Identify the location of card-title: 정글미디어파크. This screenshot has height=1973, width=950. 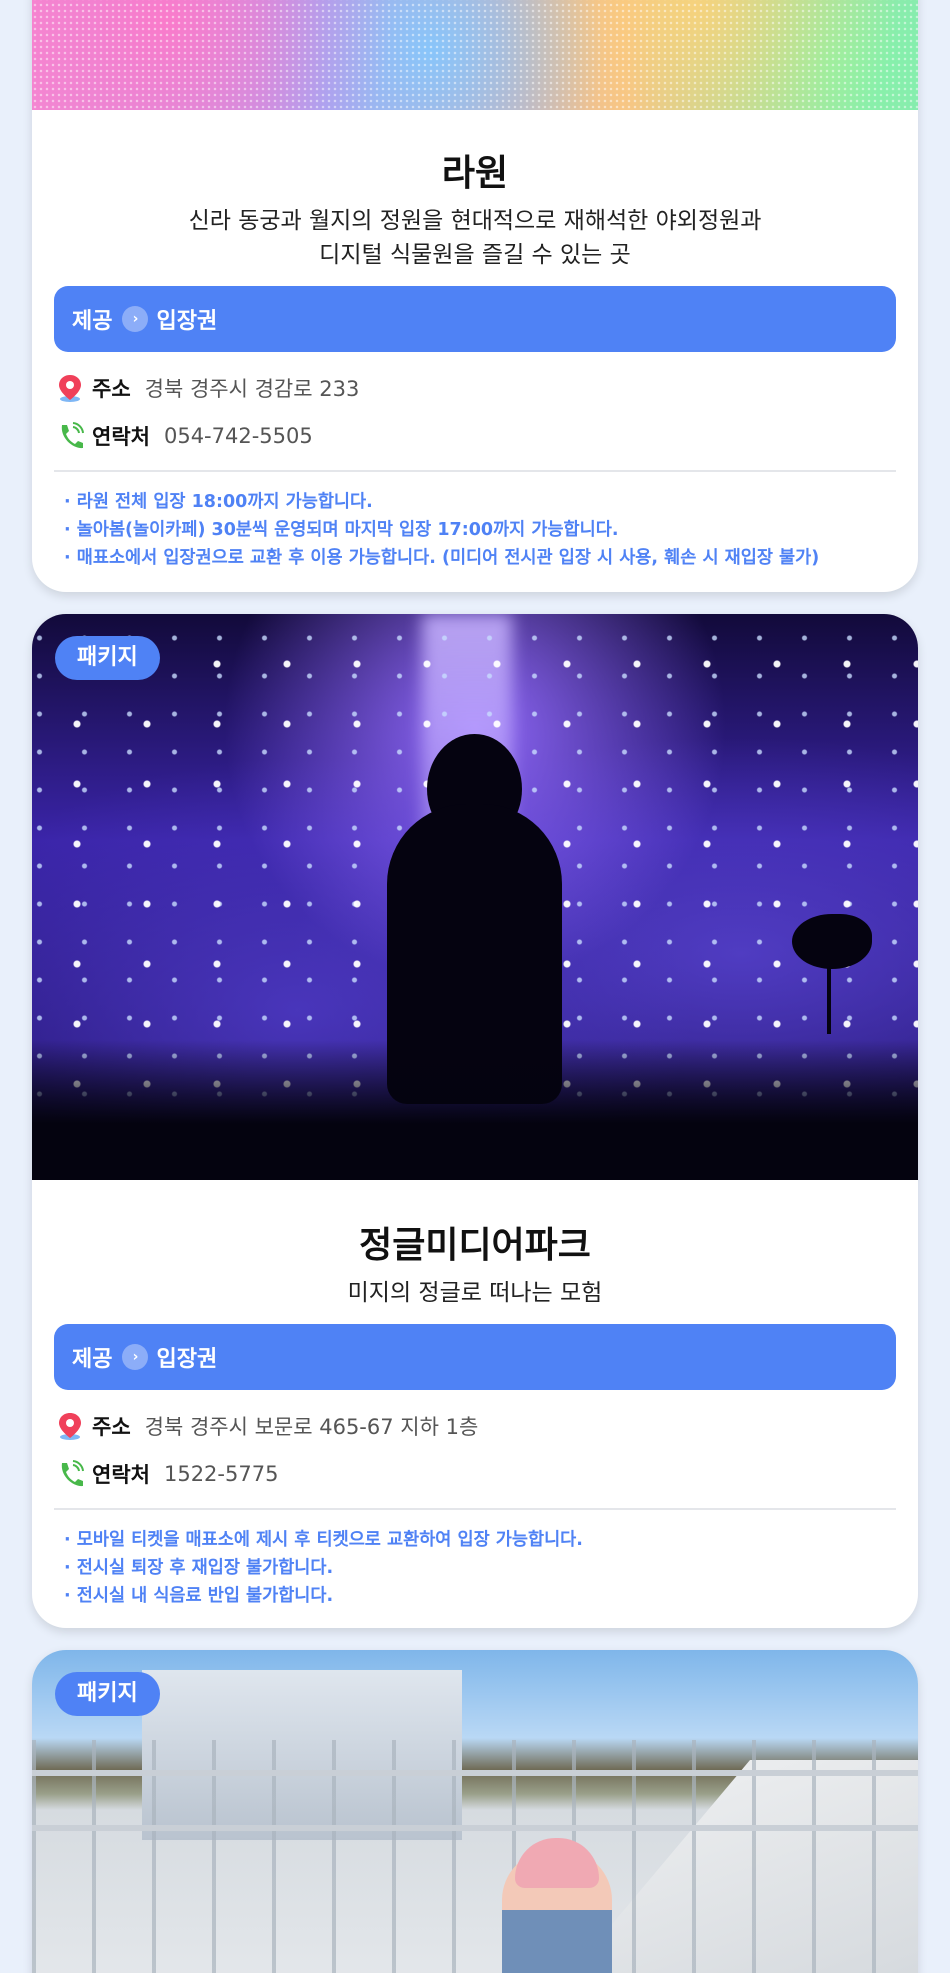
(475, 1245).